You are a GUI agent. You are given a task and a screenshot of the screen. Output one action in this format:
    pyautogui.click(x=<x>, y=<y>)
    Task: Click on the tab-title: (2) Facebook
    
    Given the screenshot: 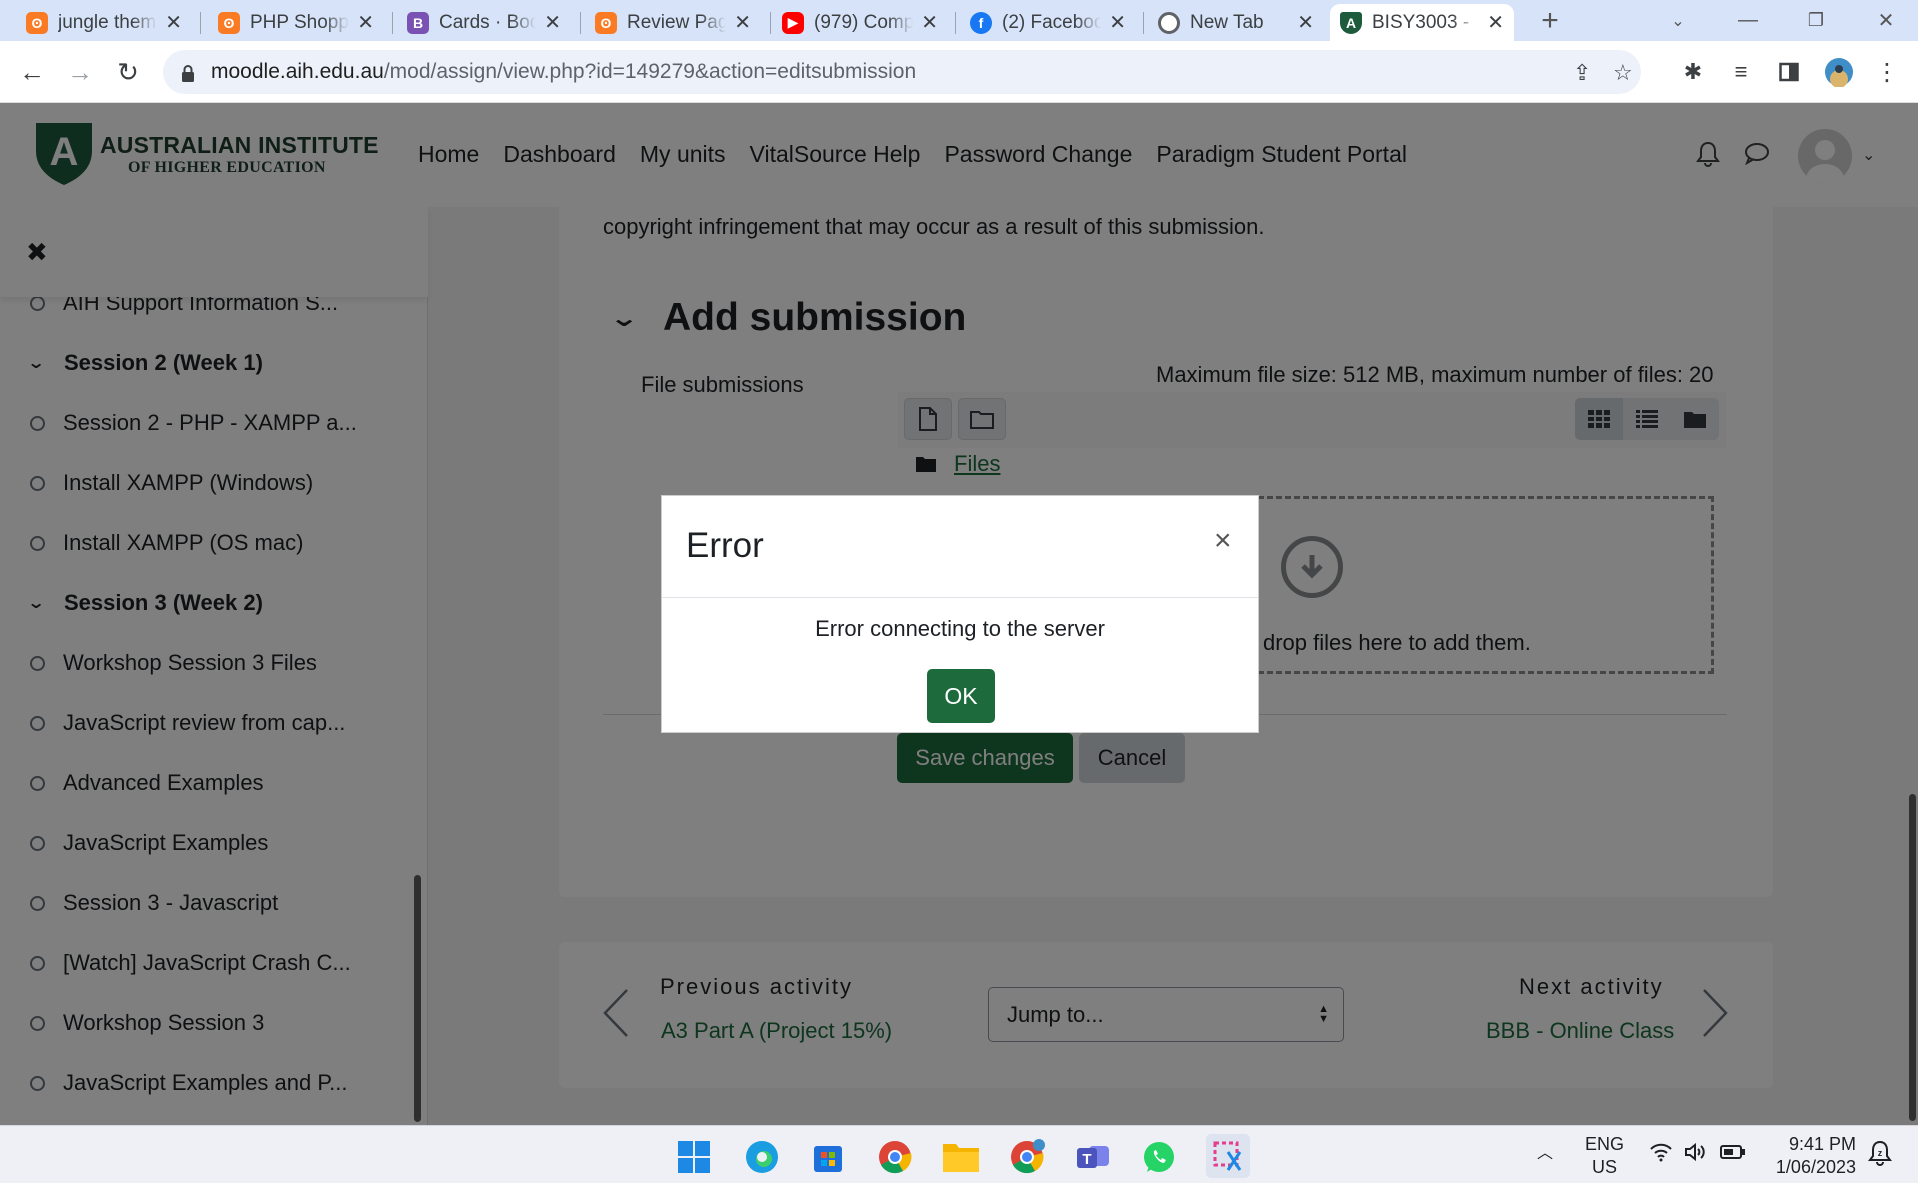 What is the action you would take?
    pyautogui.click(x=1052, y=22)
    